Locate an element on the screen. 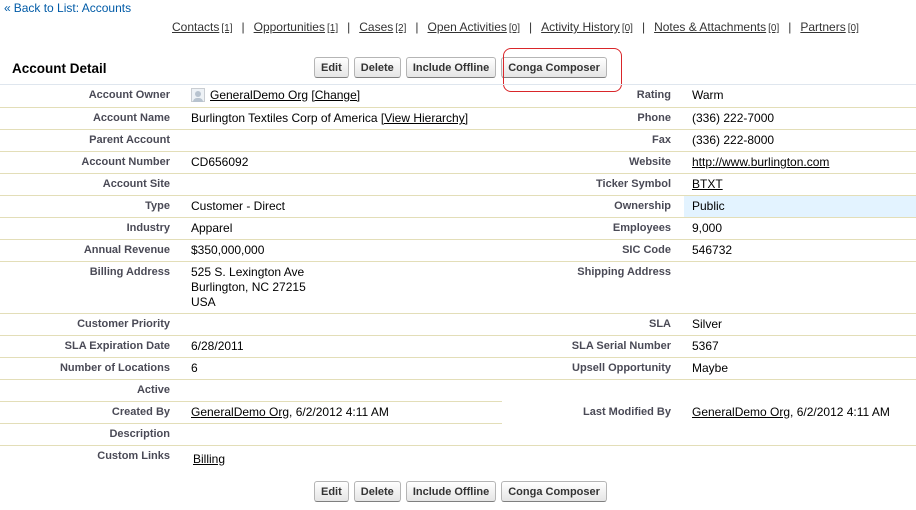 The width and height of the screenshot is (916, 510). account-owner-value: GeneralDemo Org [Change] is located at coordinates (275, 95).